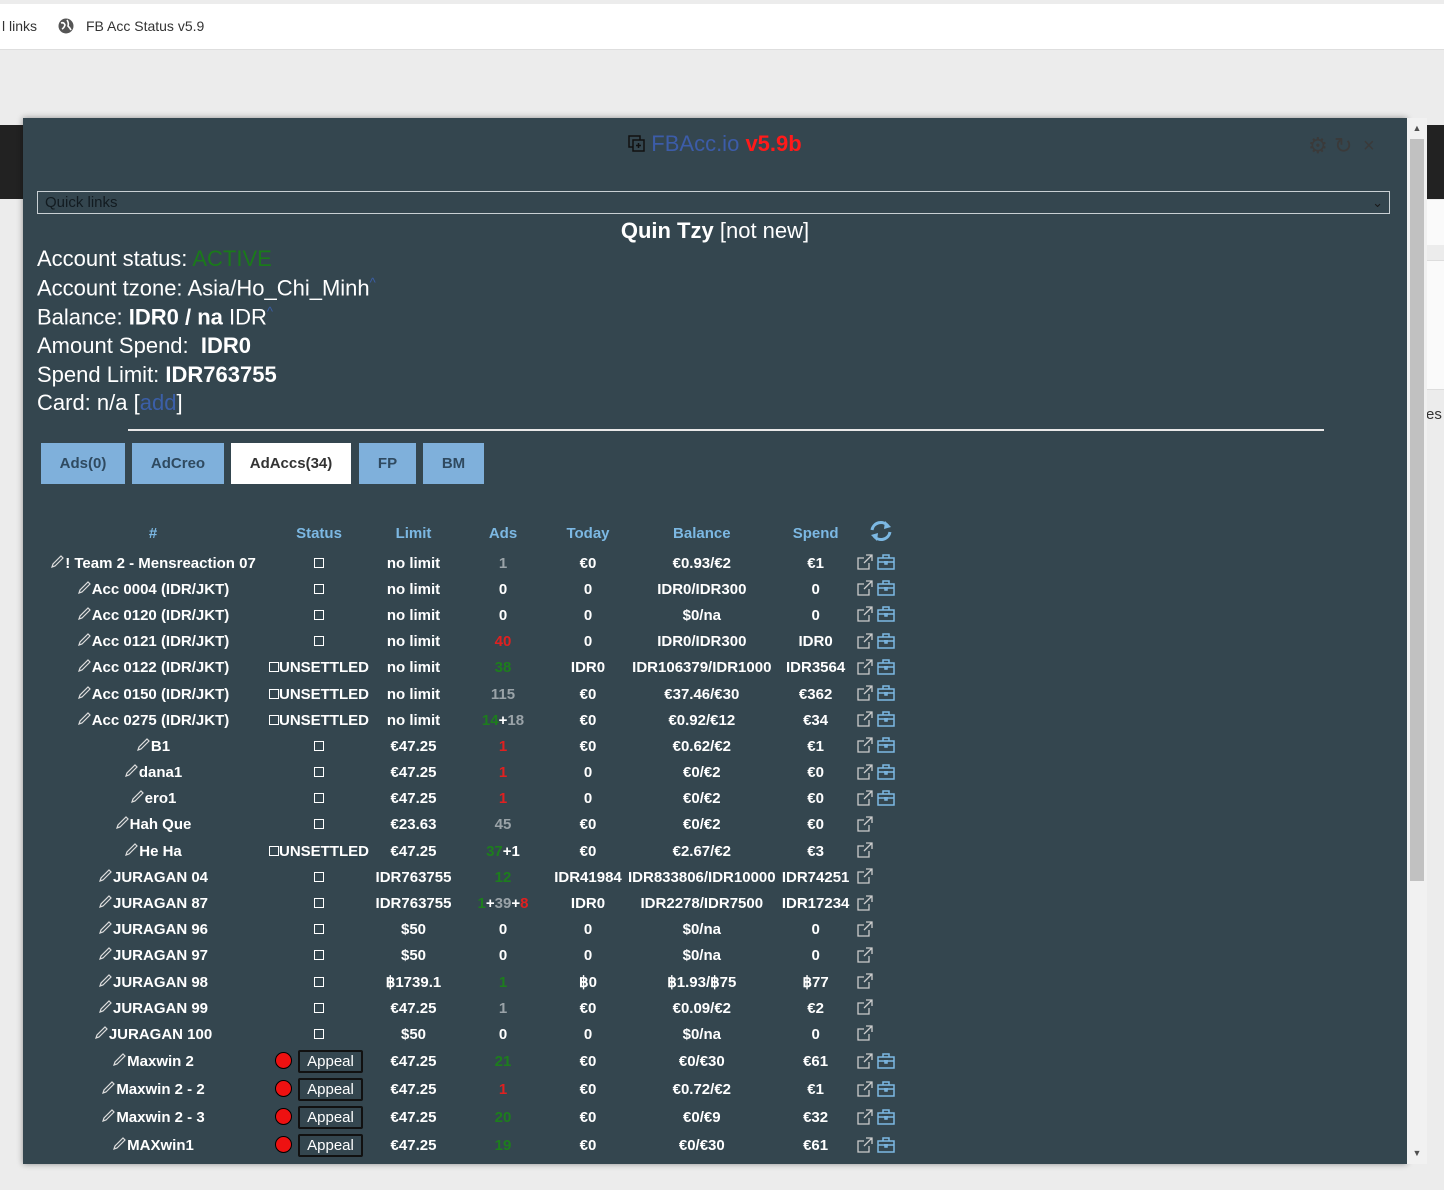 Image resolution: width=1444 pixels, height=1190 pixels. I want to click on scroll-thumb, so click(1417, 510).